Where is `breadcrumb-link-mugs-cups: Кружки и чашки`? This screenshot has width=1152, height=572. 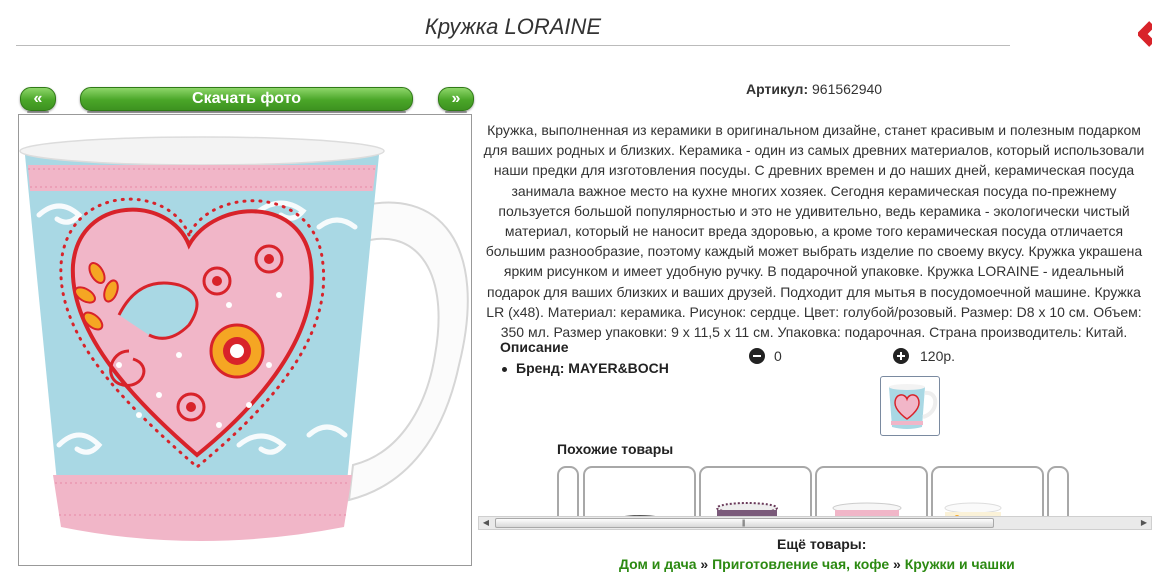
breadcrumb-link-mugs-cups: Кружки и чашки is located at coordinates (960, 564).